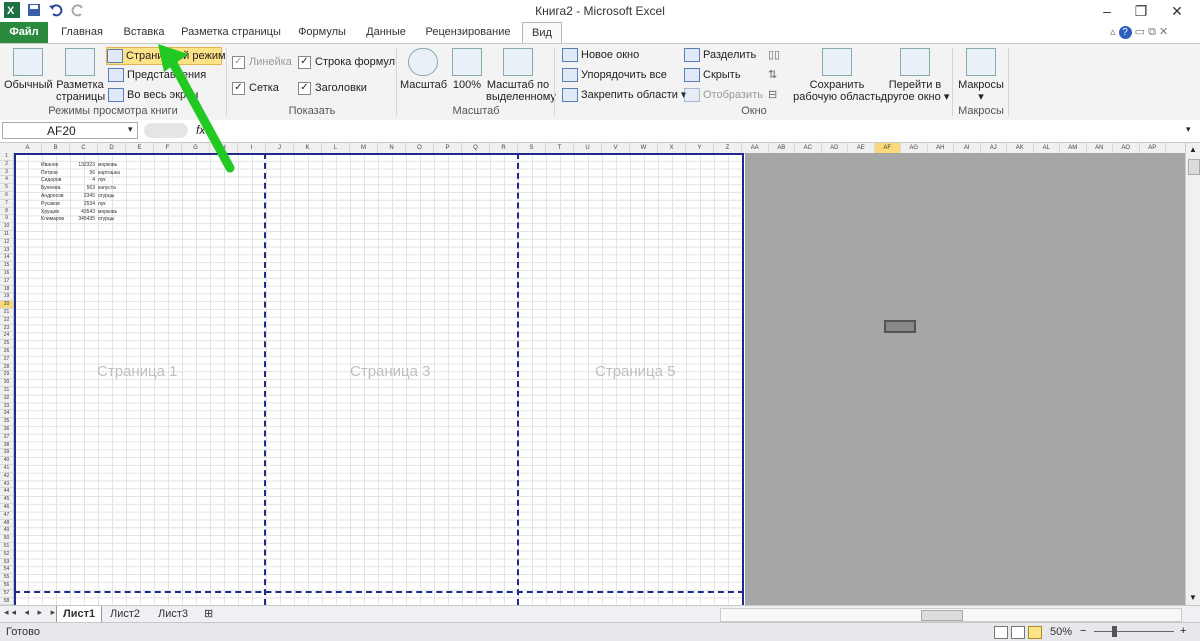 The image size is (1200, 641). What do you see at coordinates (994, 148) in the screenshot?
I see `column-header: AJ` at bounding box center [994, 148].